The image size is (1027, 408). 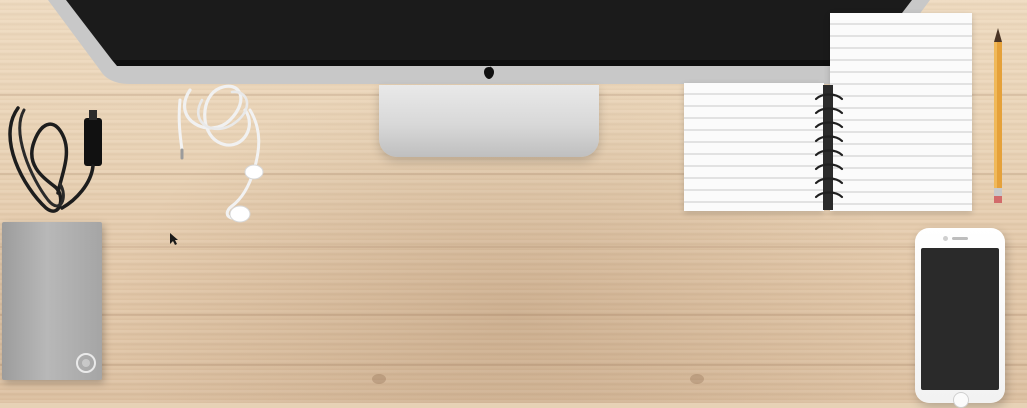 I want to click on earphones, so click(x=240, y=155).